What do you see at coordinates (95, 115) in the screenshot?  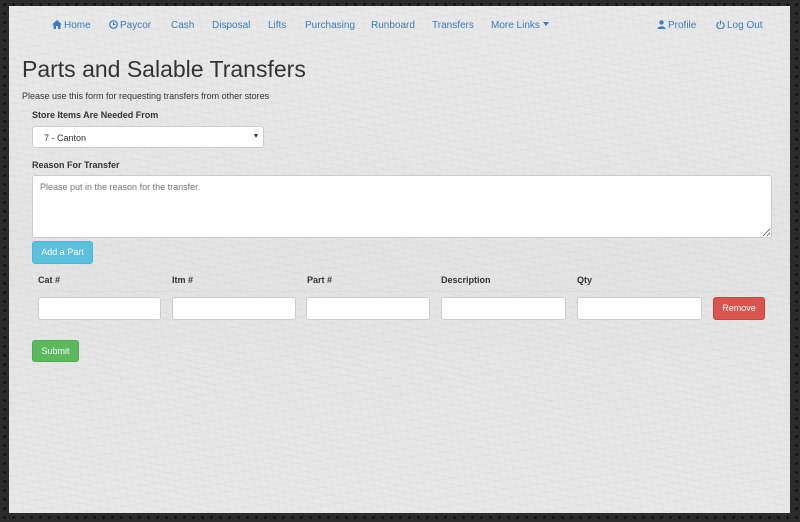 I see `store-label: Store Items Are Needed From` at bounding box center [95, 115].